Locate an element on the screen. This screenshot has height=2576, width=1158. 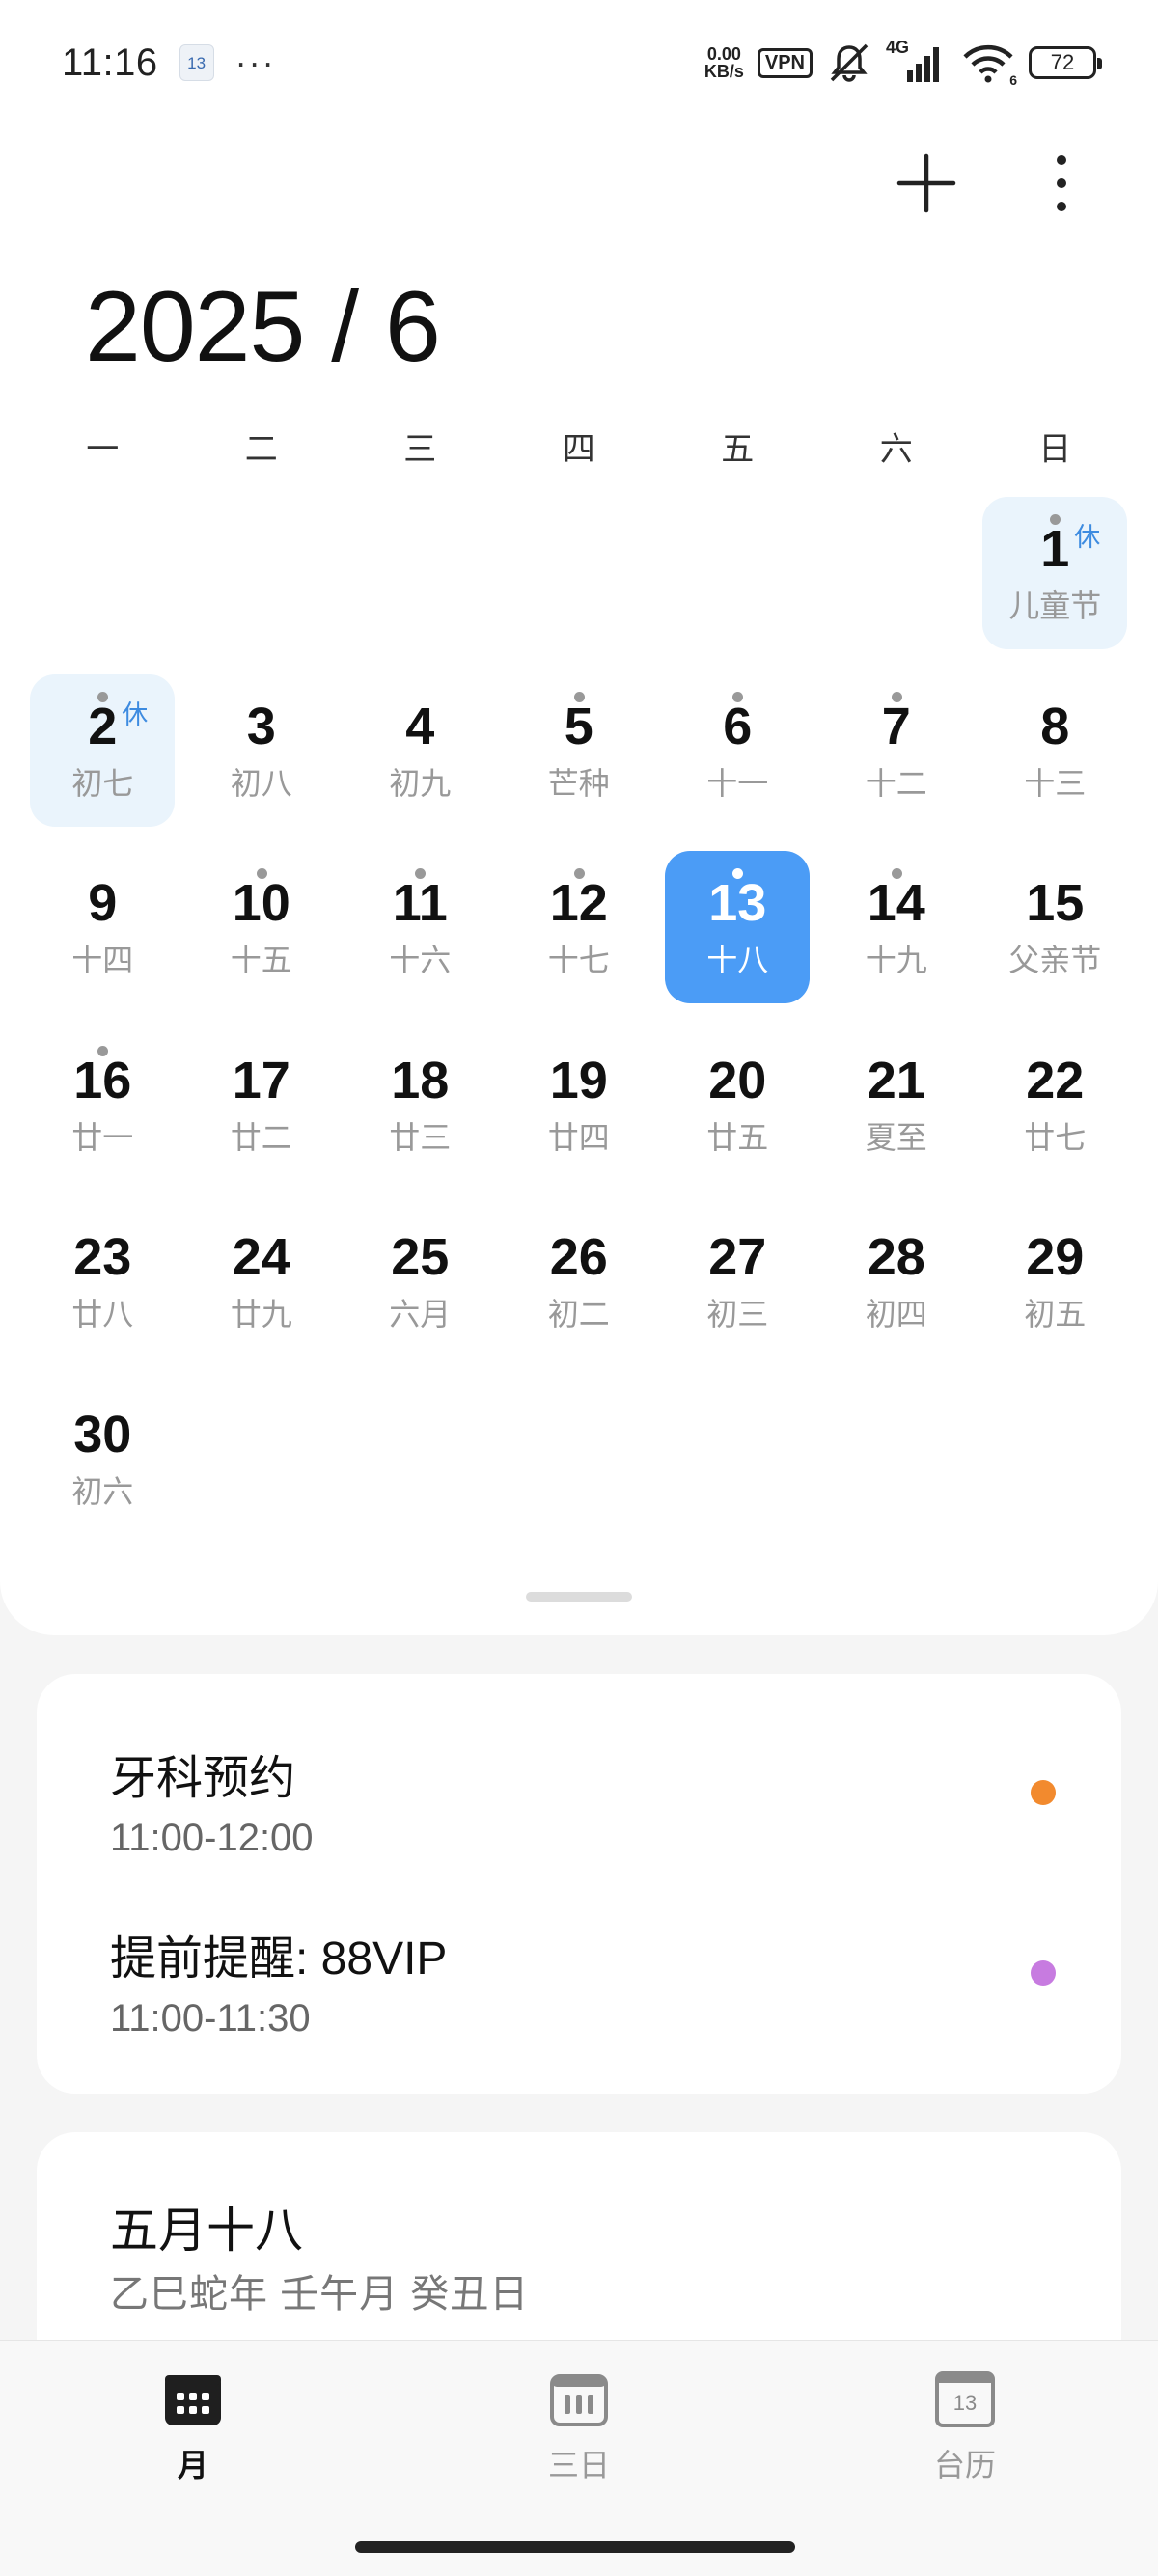
day-cell: 9 十四 is located at coordinates (102, 927).